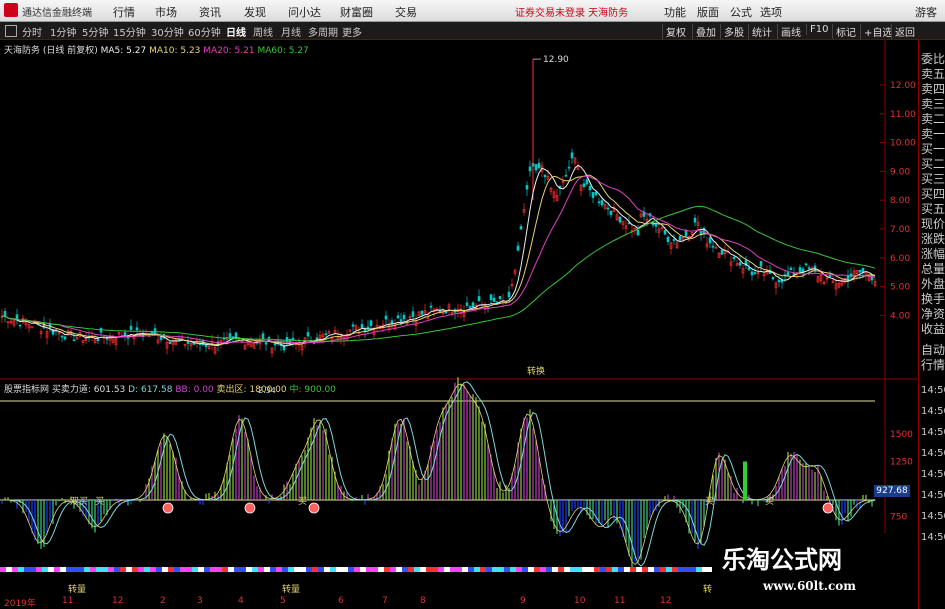 The image size is (945, 609). Describe the element at coordinates (283, 51) in the screenshot. I see `ma60-value: MA60: 5.27` at that location.